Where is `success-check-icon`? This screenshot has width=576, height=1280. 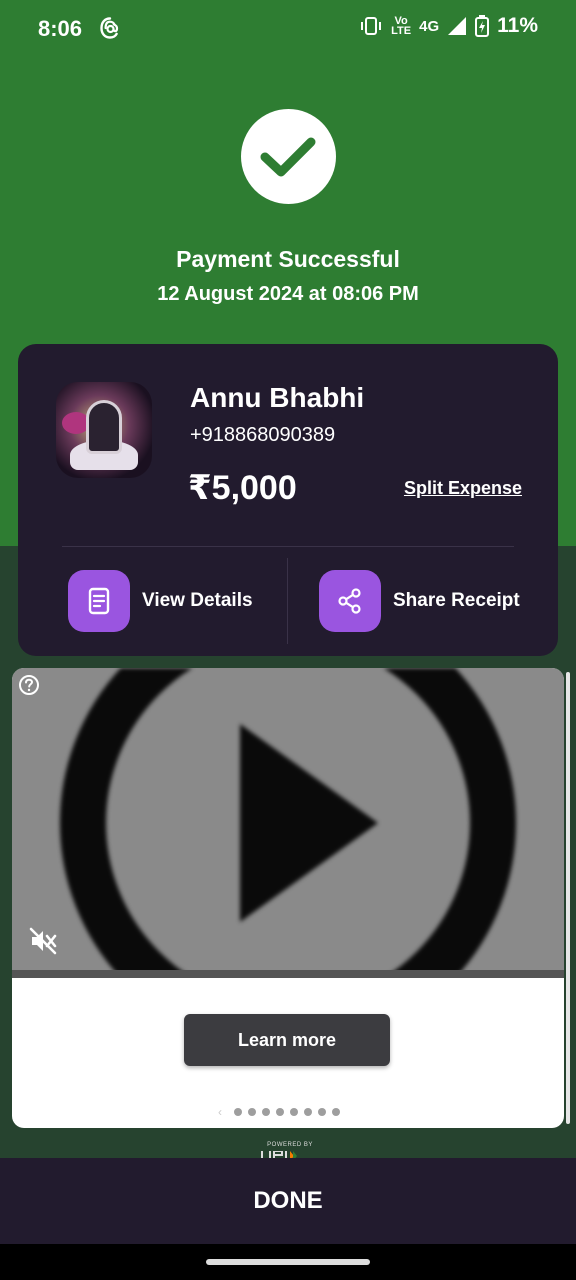
success-check-icon is located at coordinates (288, 156).